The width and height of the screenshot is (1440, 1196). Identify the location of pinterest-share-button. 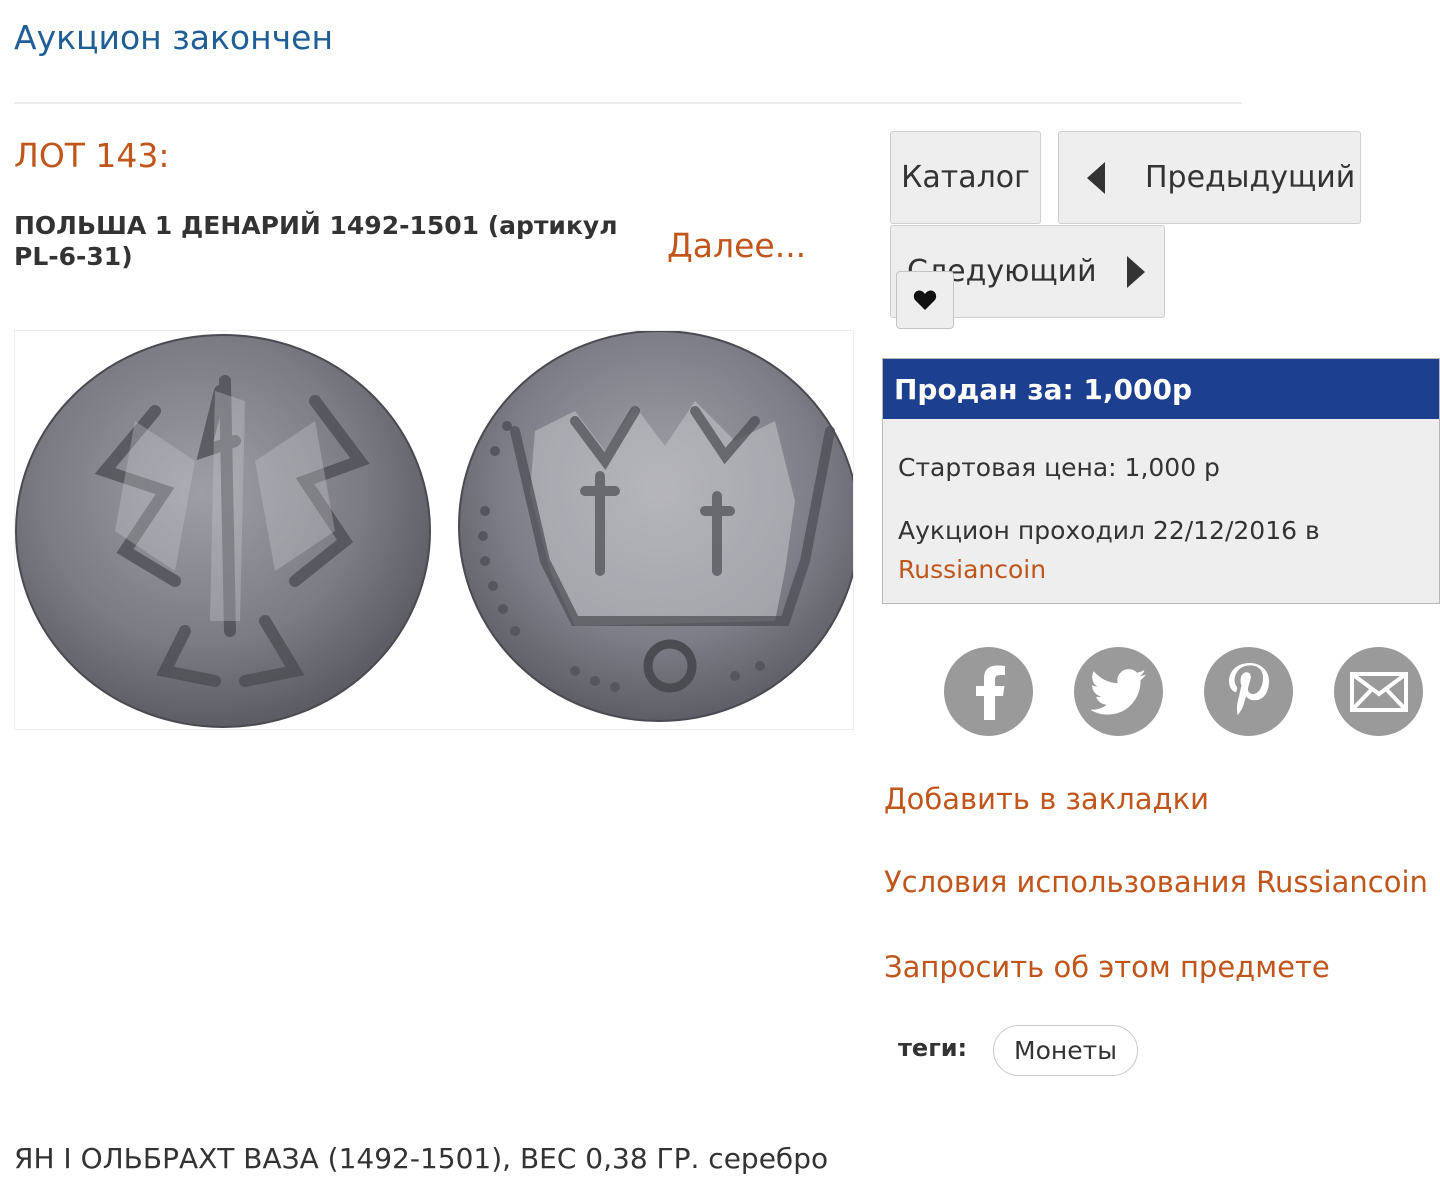
(1248, 691).